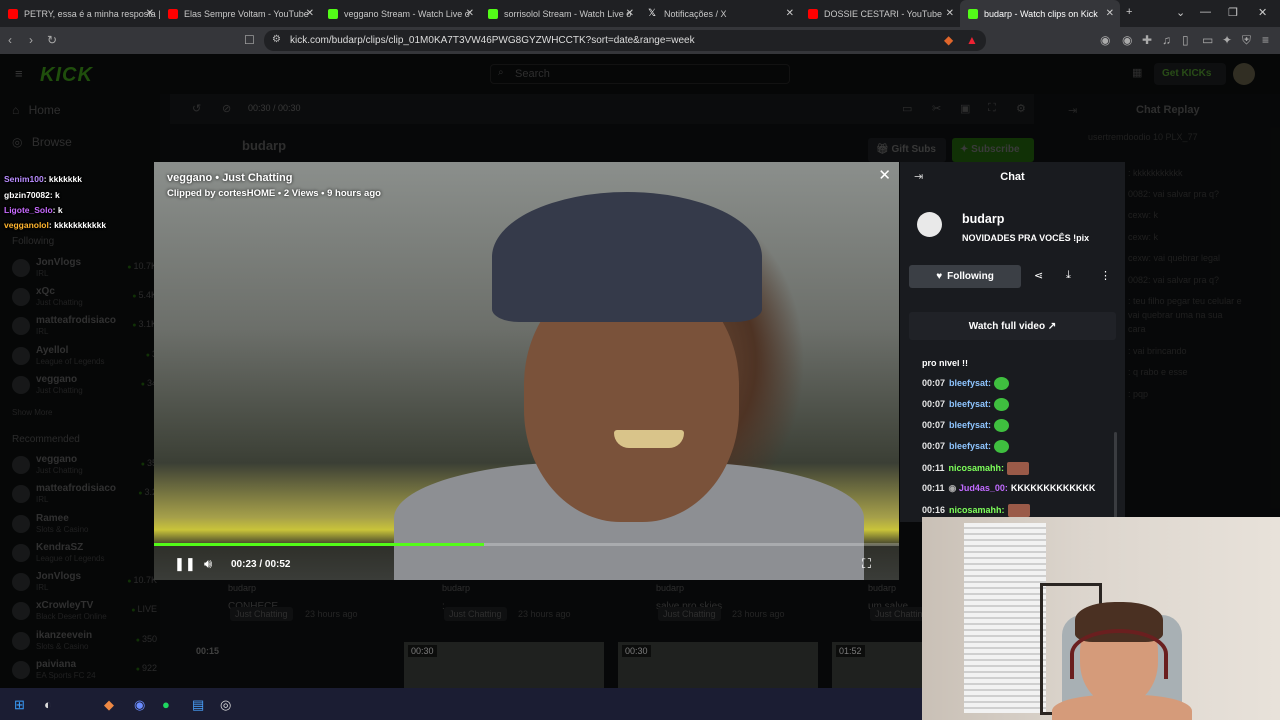  I want to click on wallet-icon: ▭, so click(1207, 40).